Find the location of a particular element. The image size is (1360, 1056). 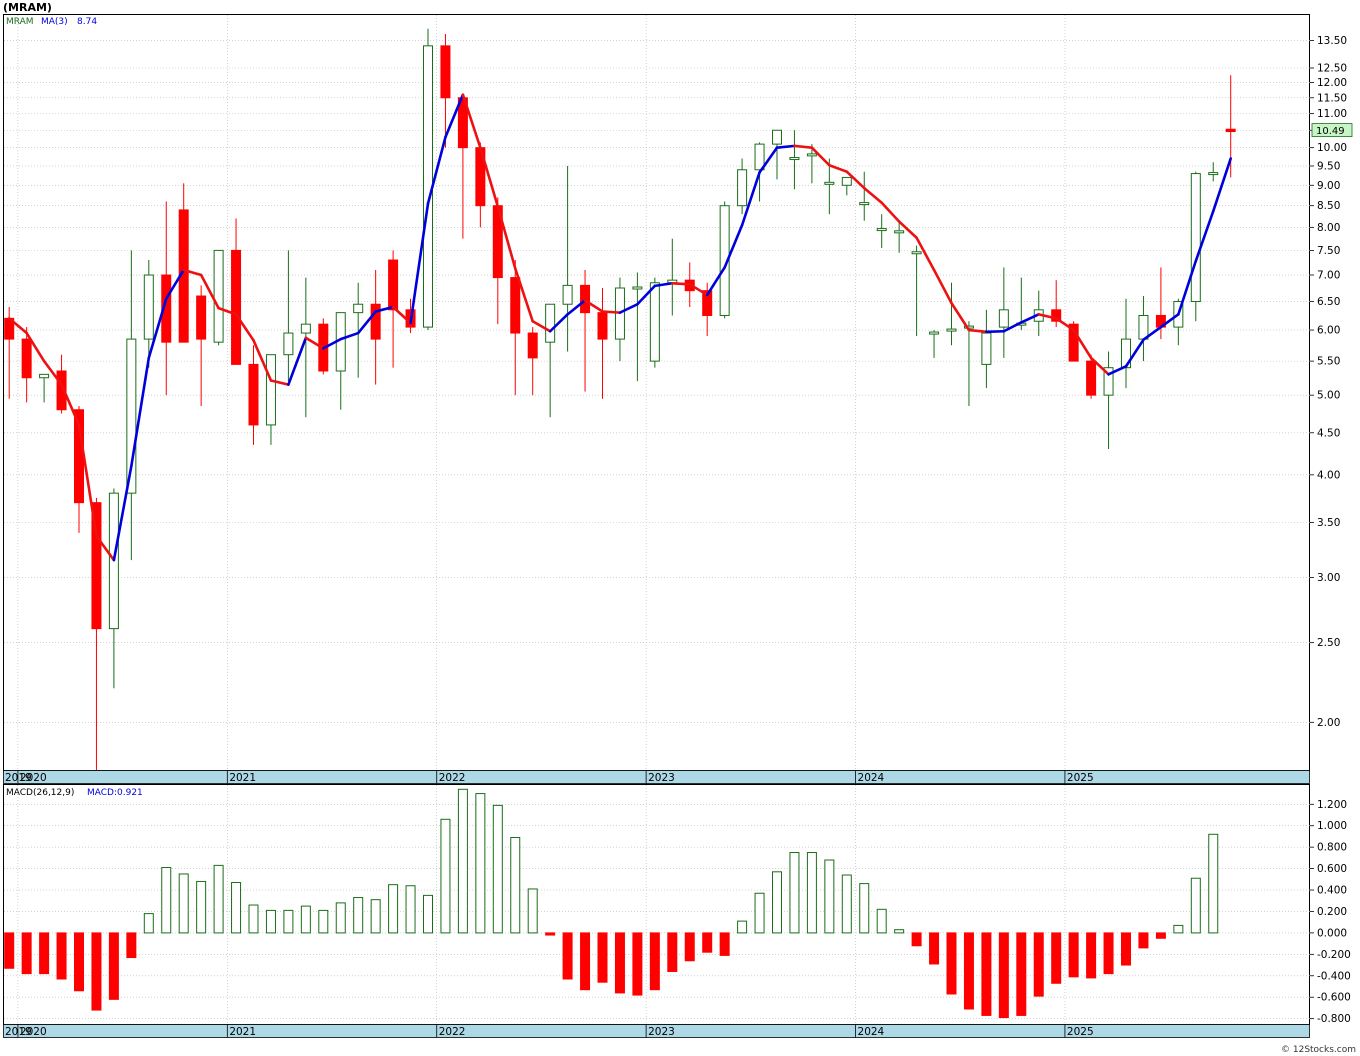

year-label: 2025 is located at coordinates (1080, 778).